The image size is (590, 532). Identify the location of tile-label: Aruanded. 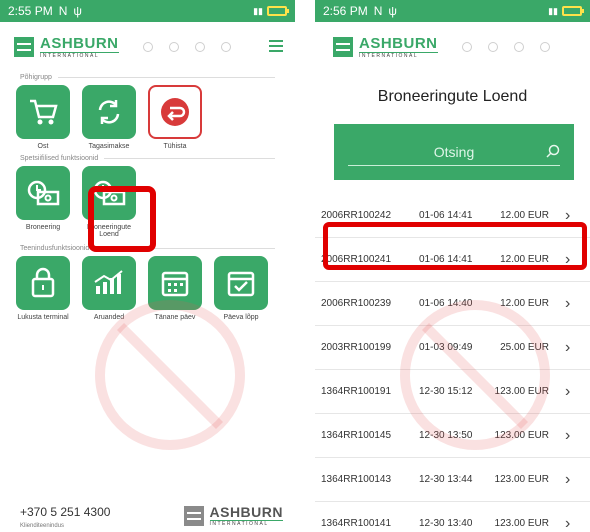
(109, 318).